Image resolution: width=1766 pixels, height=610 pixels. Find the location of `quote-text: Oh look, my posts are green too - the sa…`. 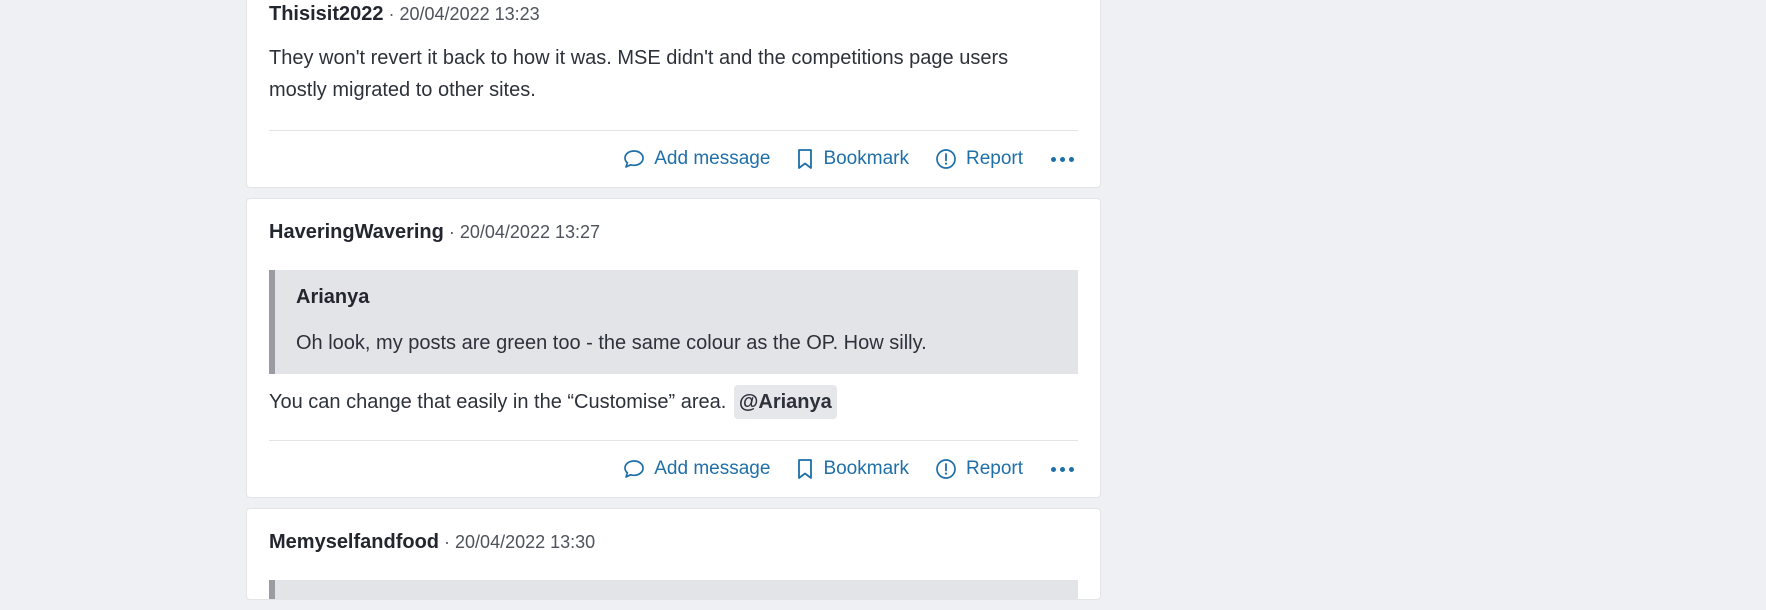

quote-text: Oh look, my posts are green too - the sa… is located at coordinates (611, 343).